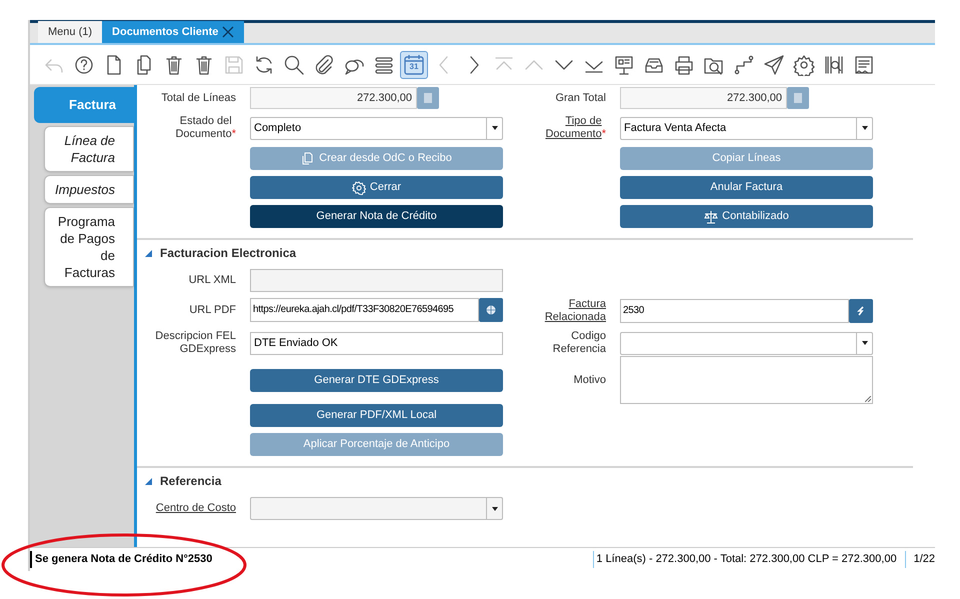 Image resolution: width=960 pixels, height=599 pixels. What do you see at coordinates (746, 343) in the screenshot?
I see `dropdown-field` at bounding box center [746, 343].